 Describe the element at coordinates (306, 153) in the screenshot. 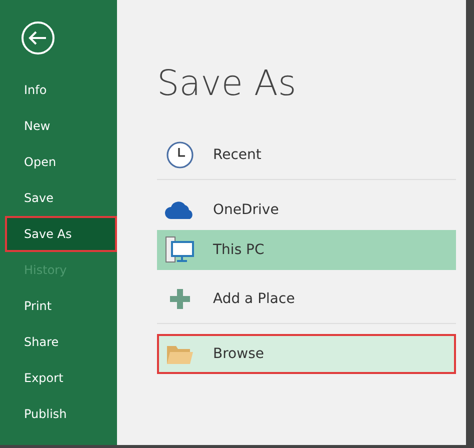

I see `place-item: Recent` at that location.